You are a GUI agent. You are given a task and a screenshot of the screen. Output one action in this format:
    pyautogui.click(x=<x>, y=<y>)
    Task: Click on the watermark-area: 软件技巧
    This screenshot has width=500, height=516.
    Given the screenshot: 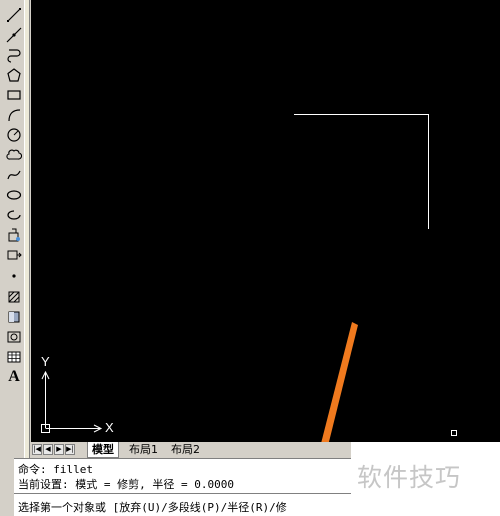 What is the action you would take?
    pyautogui.click(x=425, y=479)
    